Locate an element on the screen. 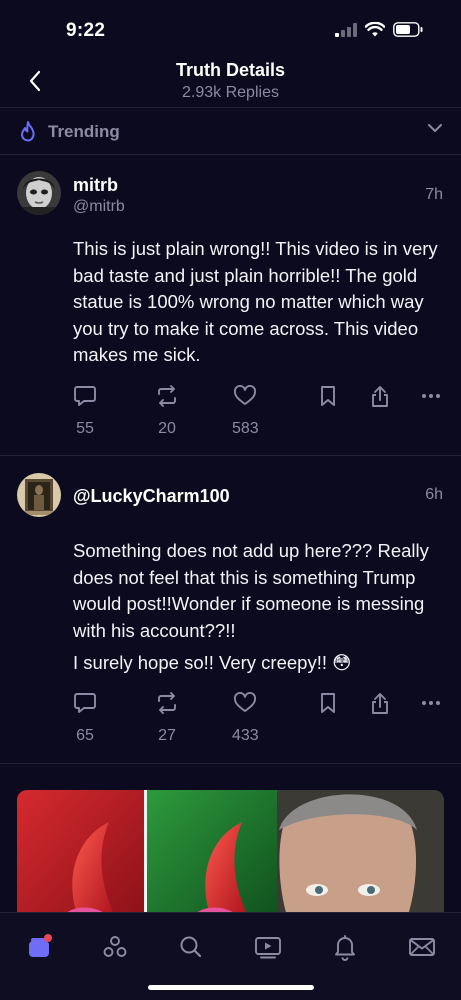  tab-notifications is located at coordinates (345, 947).